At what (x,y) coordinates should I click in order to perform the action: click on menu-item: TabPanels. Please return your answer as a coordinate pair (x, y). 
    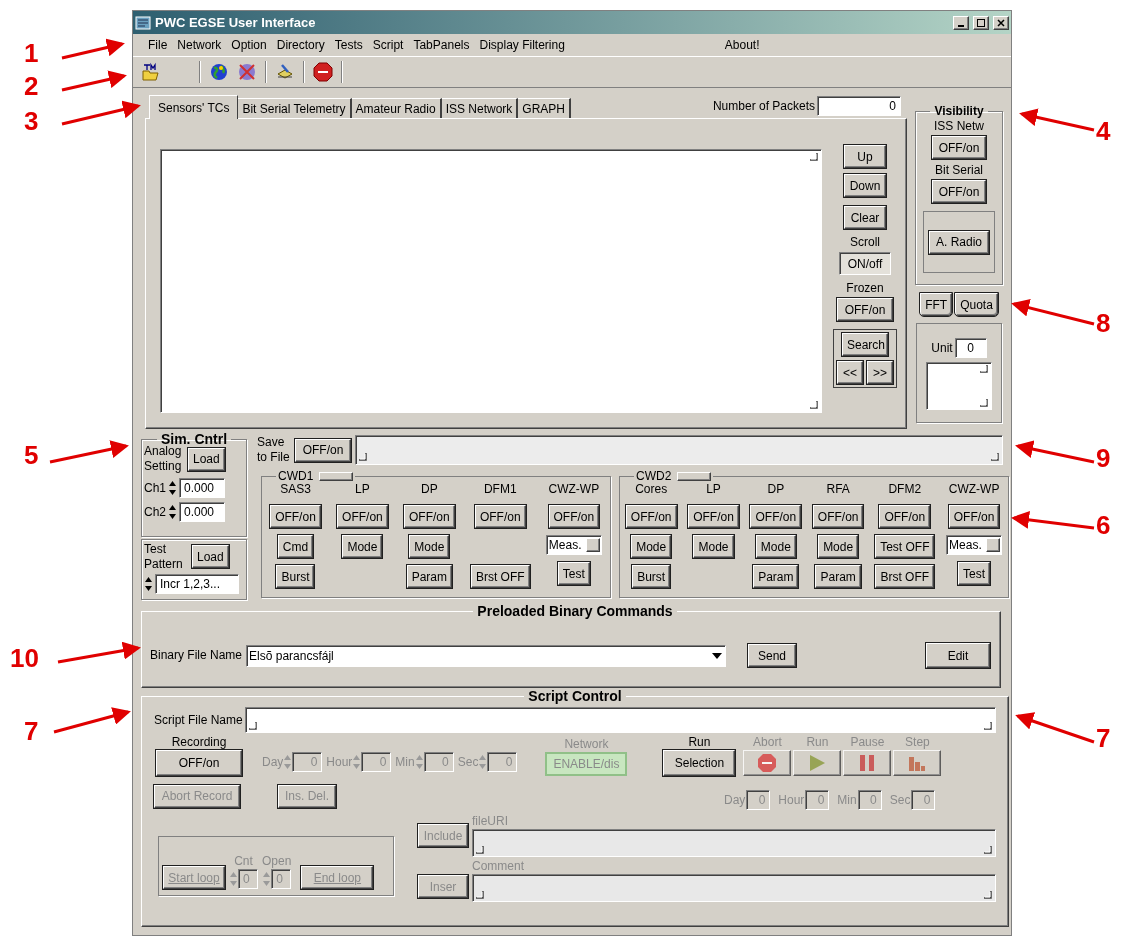
    Looking at the image, I should click on (441, 45).